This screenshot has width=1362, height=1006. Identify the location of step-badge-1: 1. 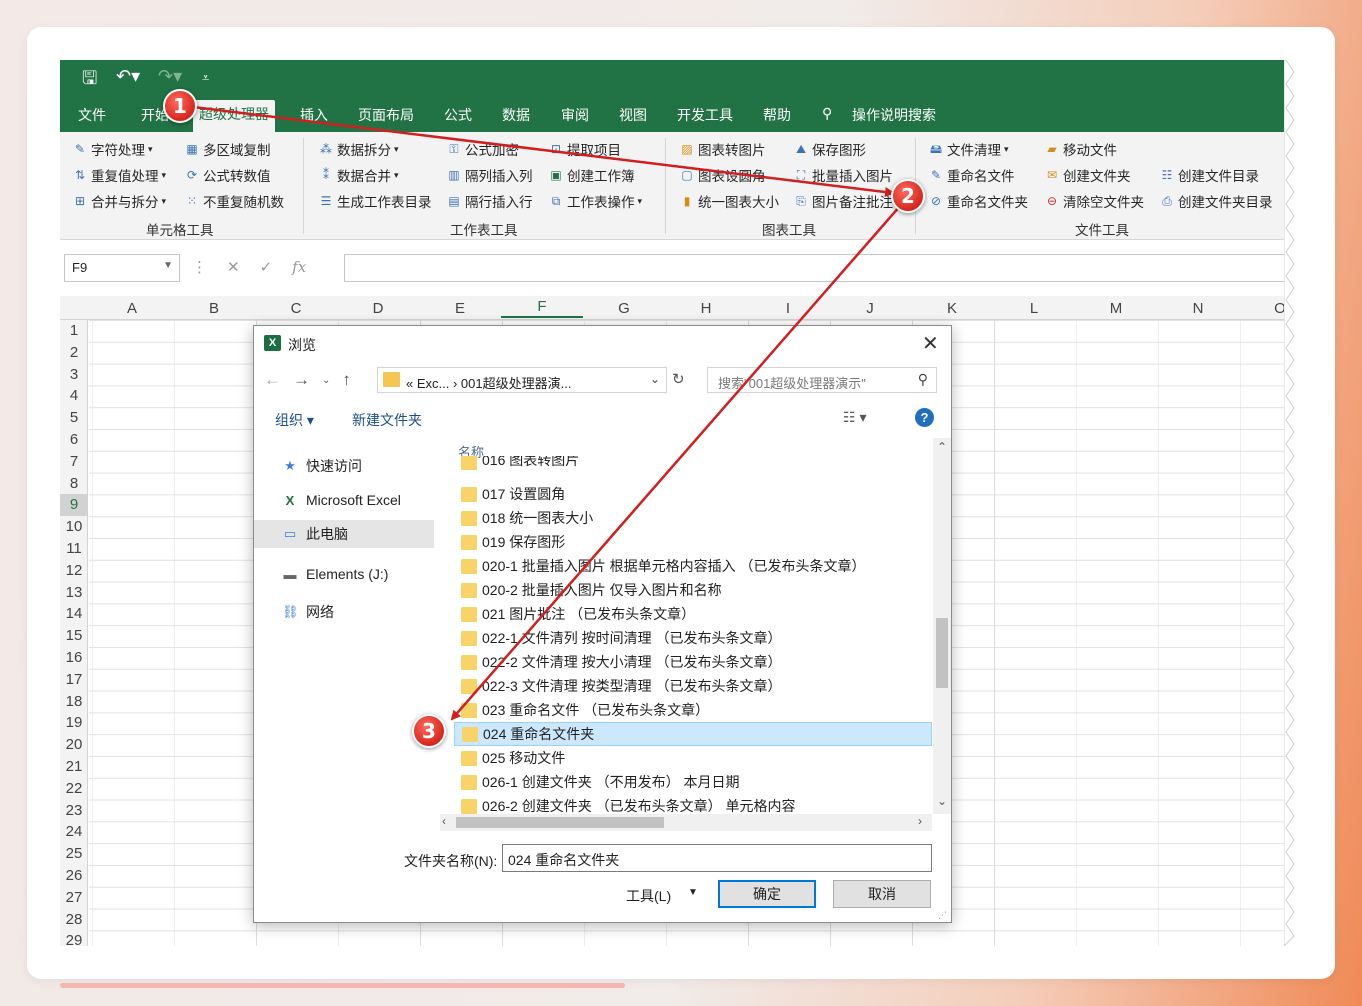
(180, 106).